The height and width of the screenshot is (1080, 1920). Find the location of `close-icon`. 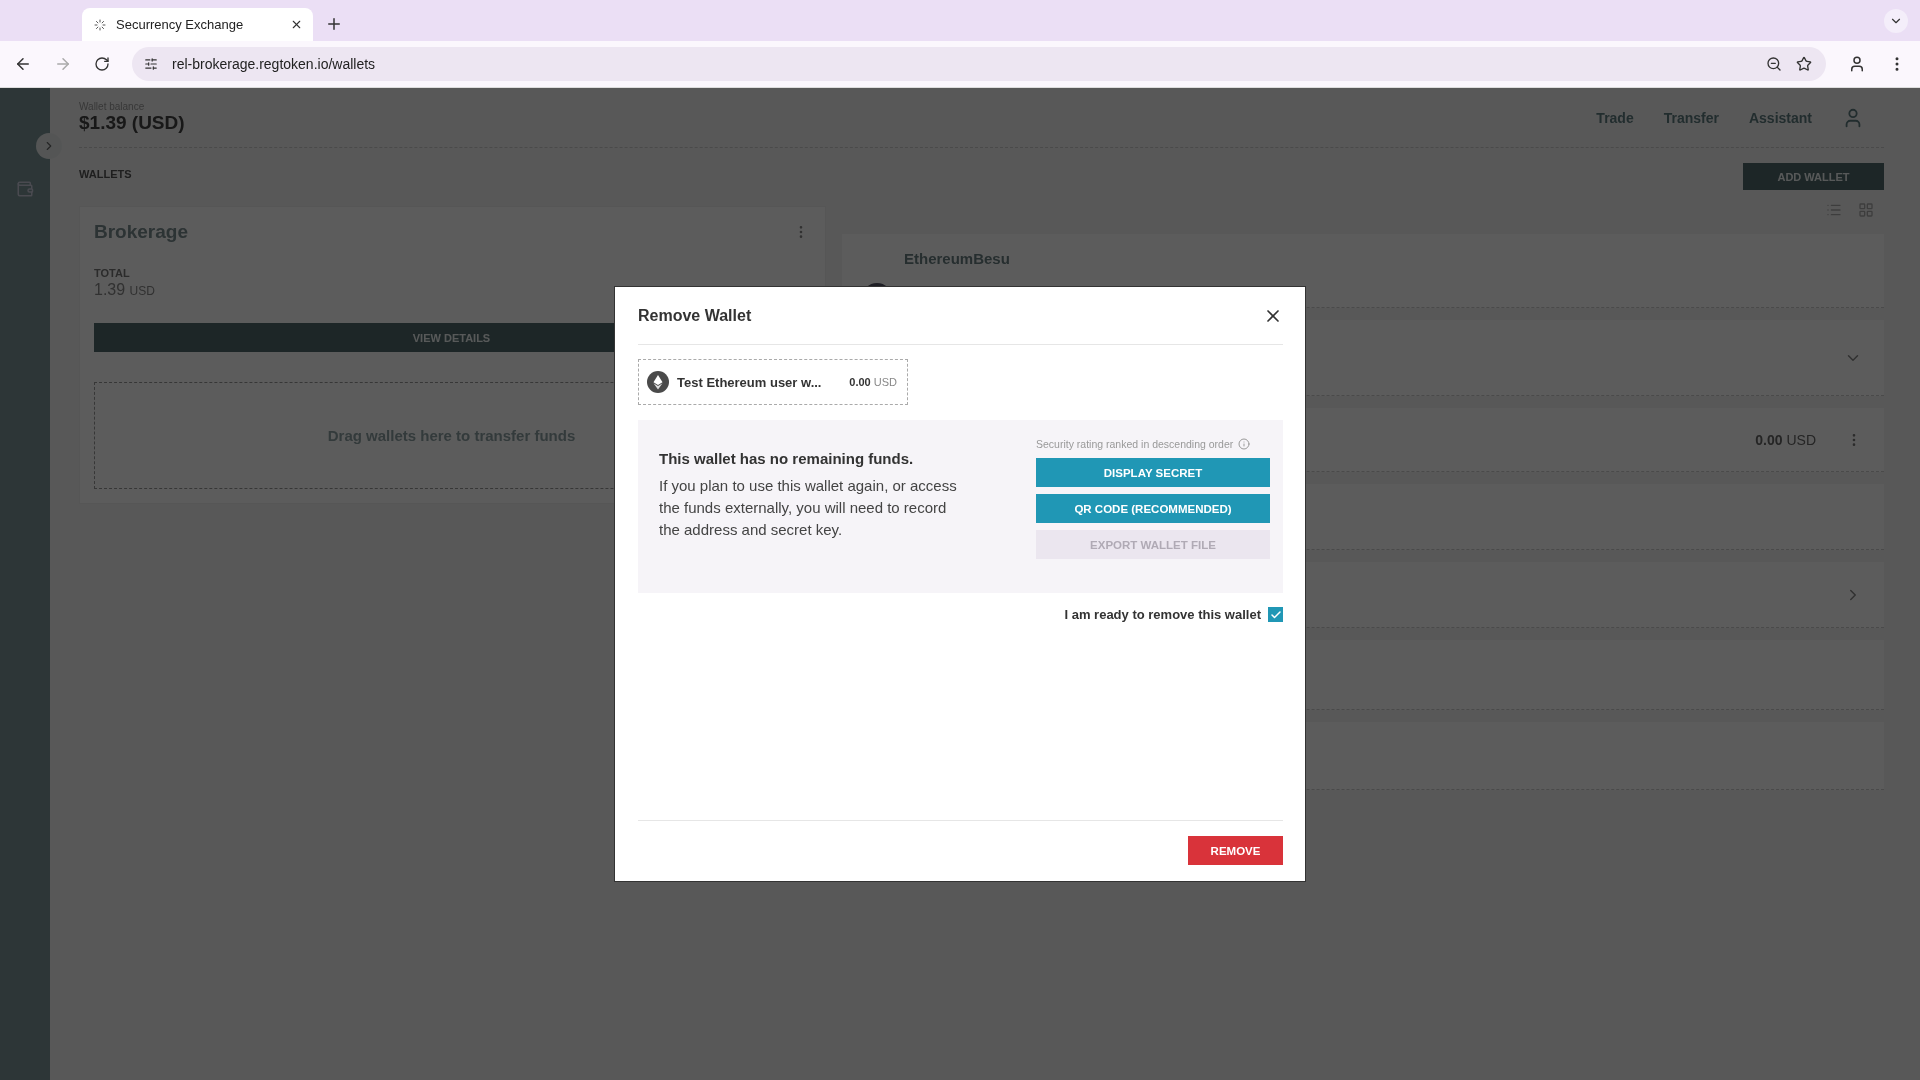

close-icon is located at coordinates (296, 24).